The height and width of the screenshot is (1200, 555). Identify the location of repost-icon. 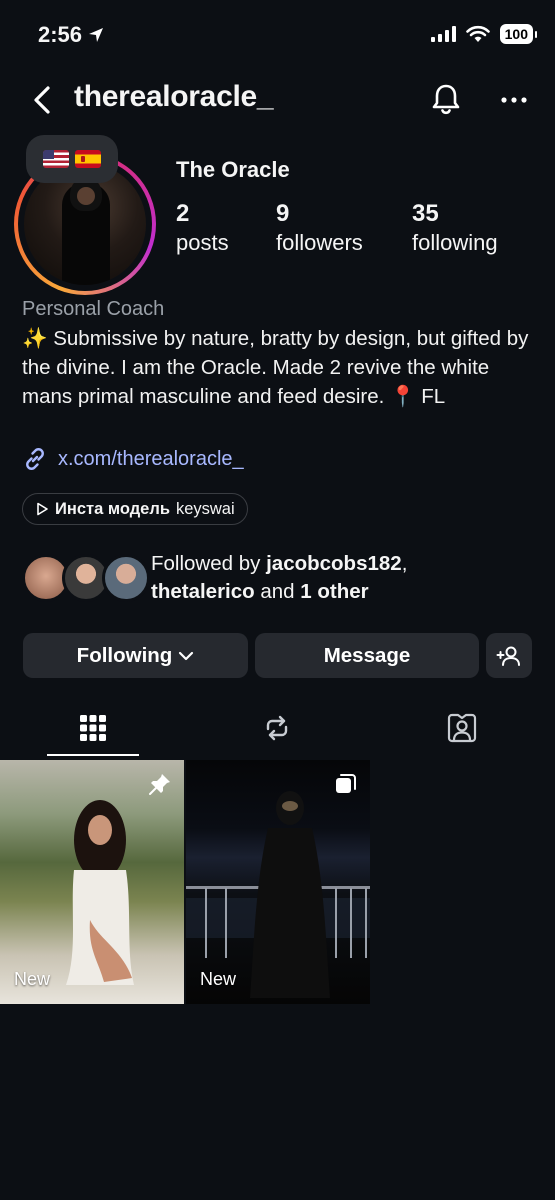
(277, 728).